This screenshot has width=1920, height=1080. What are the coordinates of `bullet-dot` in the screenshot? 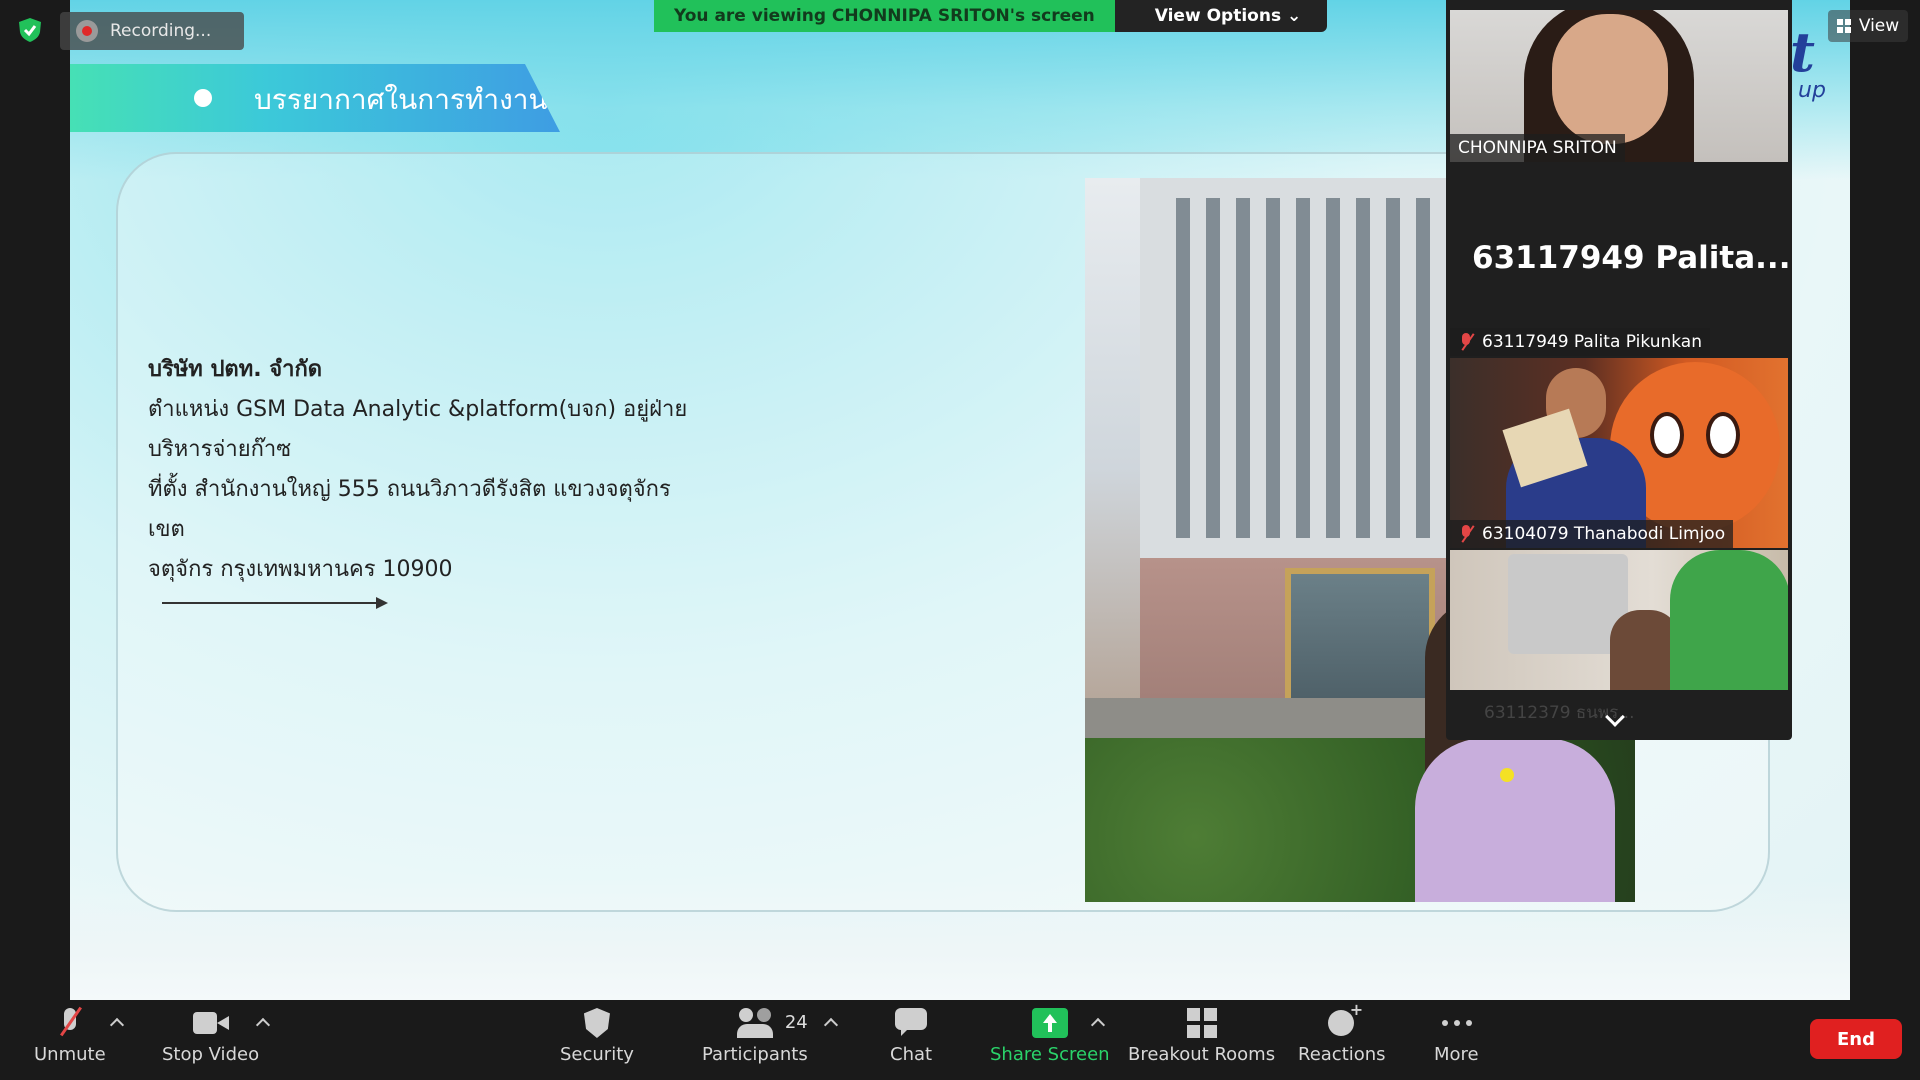 It's located at (203, 98).